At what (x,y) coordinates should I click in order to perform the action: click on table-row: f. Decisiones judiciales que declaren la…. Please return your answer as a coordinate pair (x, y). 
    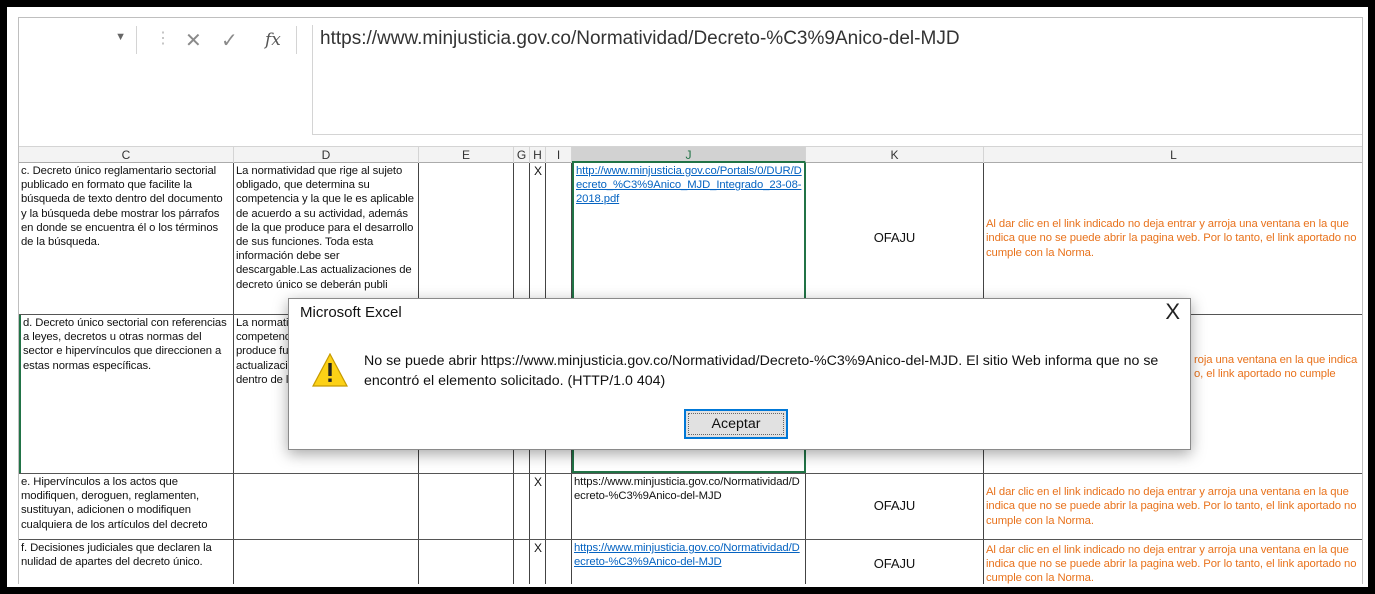
    Looking at the image, I should click on (690, 562).